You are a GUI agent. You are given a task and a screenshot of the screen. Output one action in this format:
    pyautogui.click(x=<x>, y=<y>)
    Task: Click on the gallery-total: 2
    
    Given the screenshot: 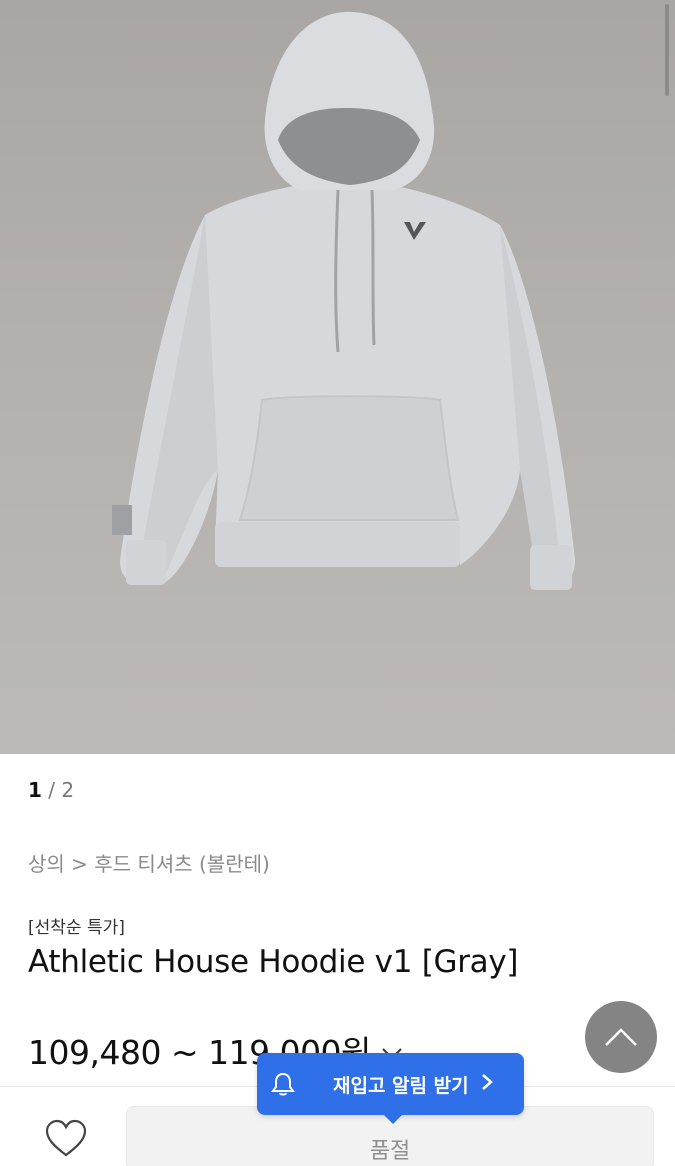 What is the action you would take?
    pyautogui.click(x=68, y=790)
    